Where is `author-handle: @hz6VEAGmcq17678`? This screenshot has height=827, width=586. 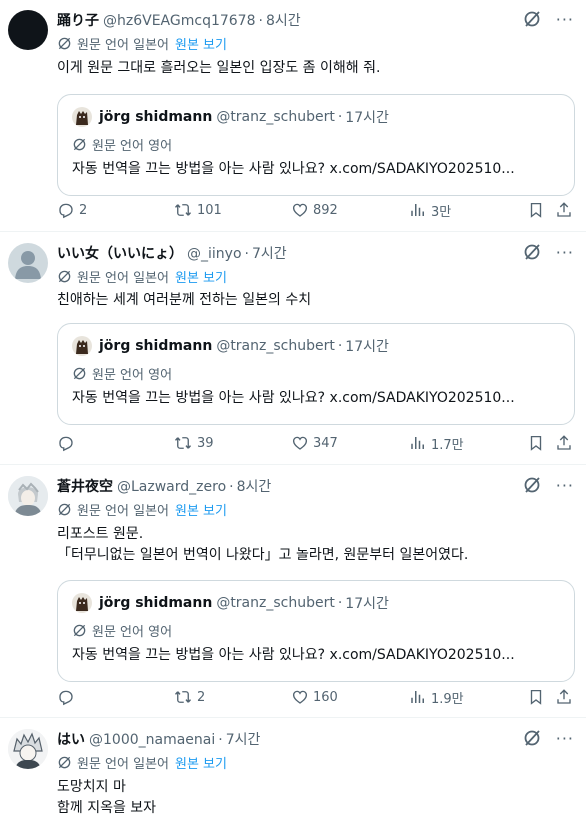
author-handle: @hz6VEAGmcq17678 is located at coordinates (179, 21).